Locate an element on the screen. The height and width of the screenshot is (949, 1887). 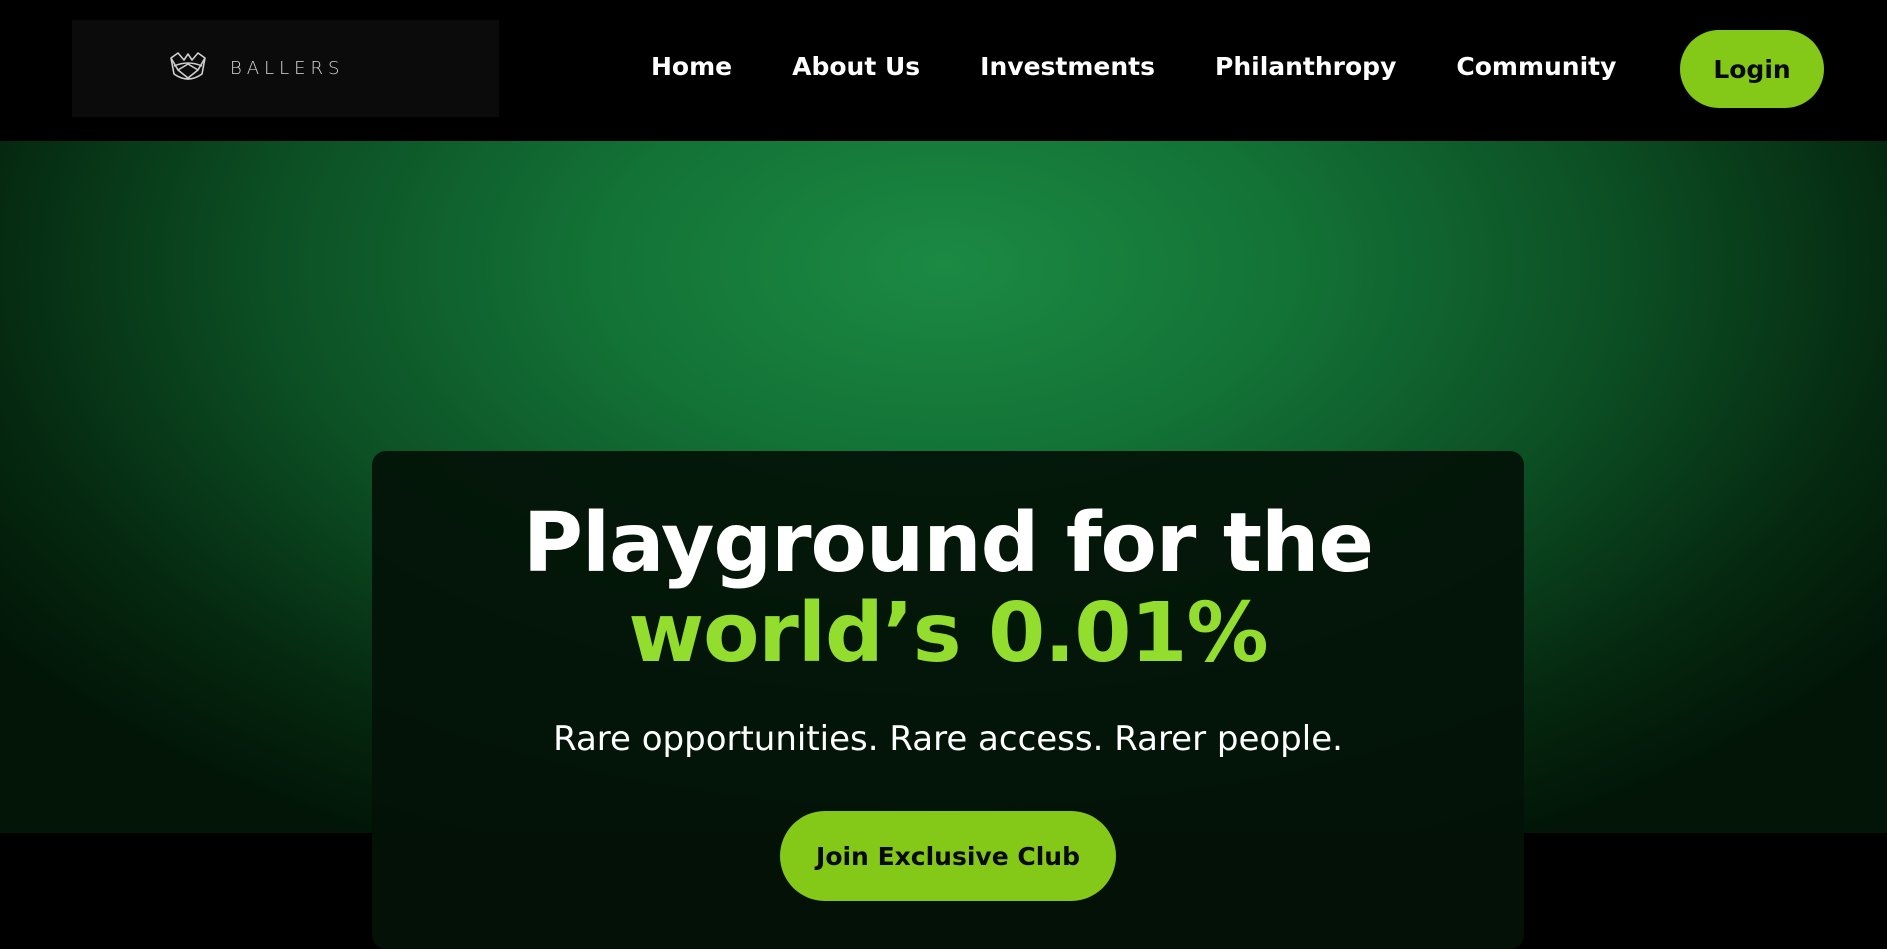
join-club-button: Join Exclusive Club is located at coordinates (948, 856).